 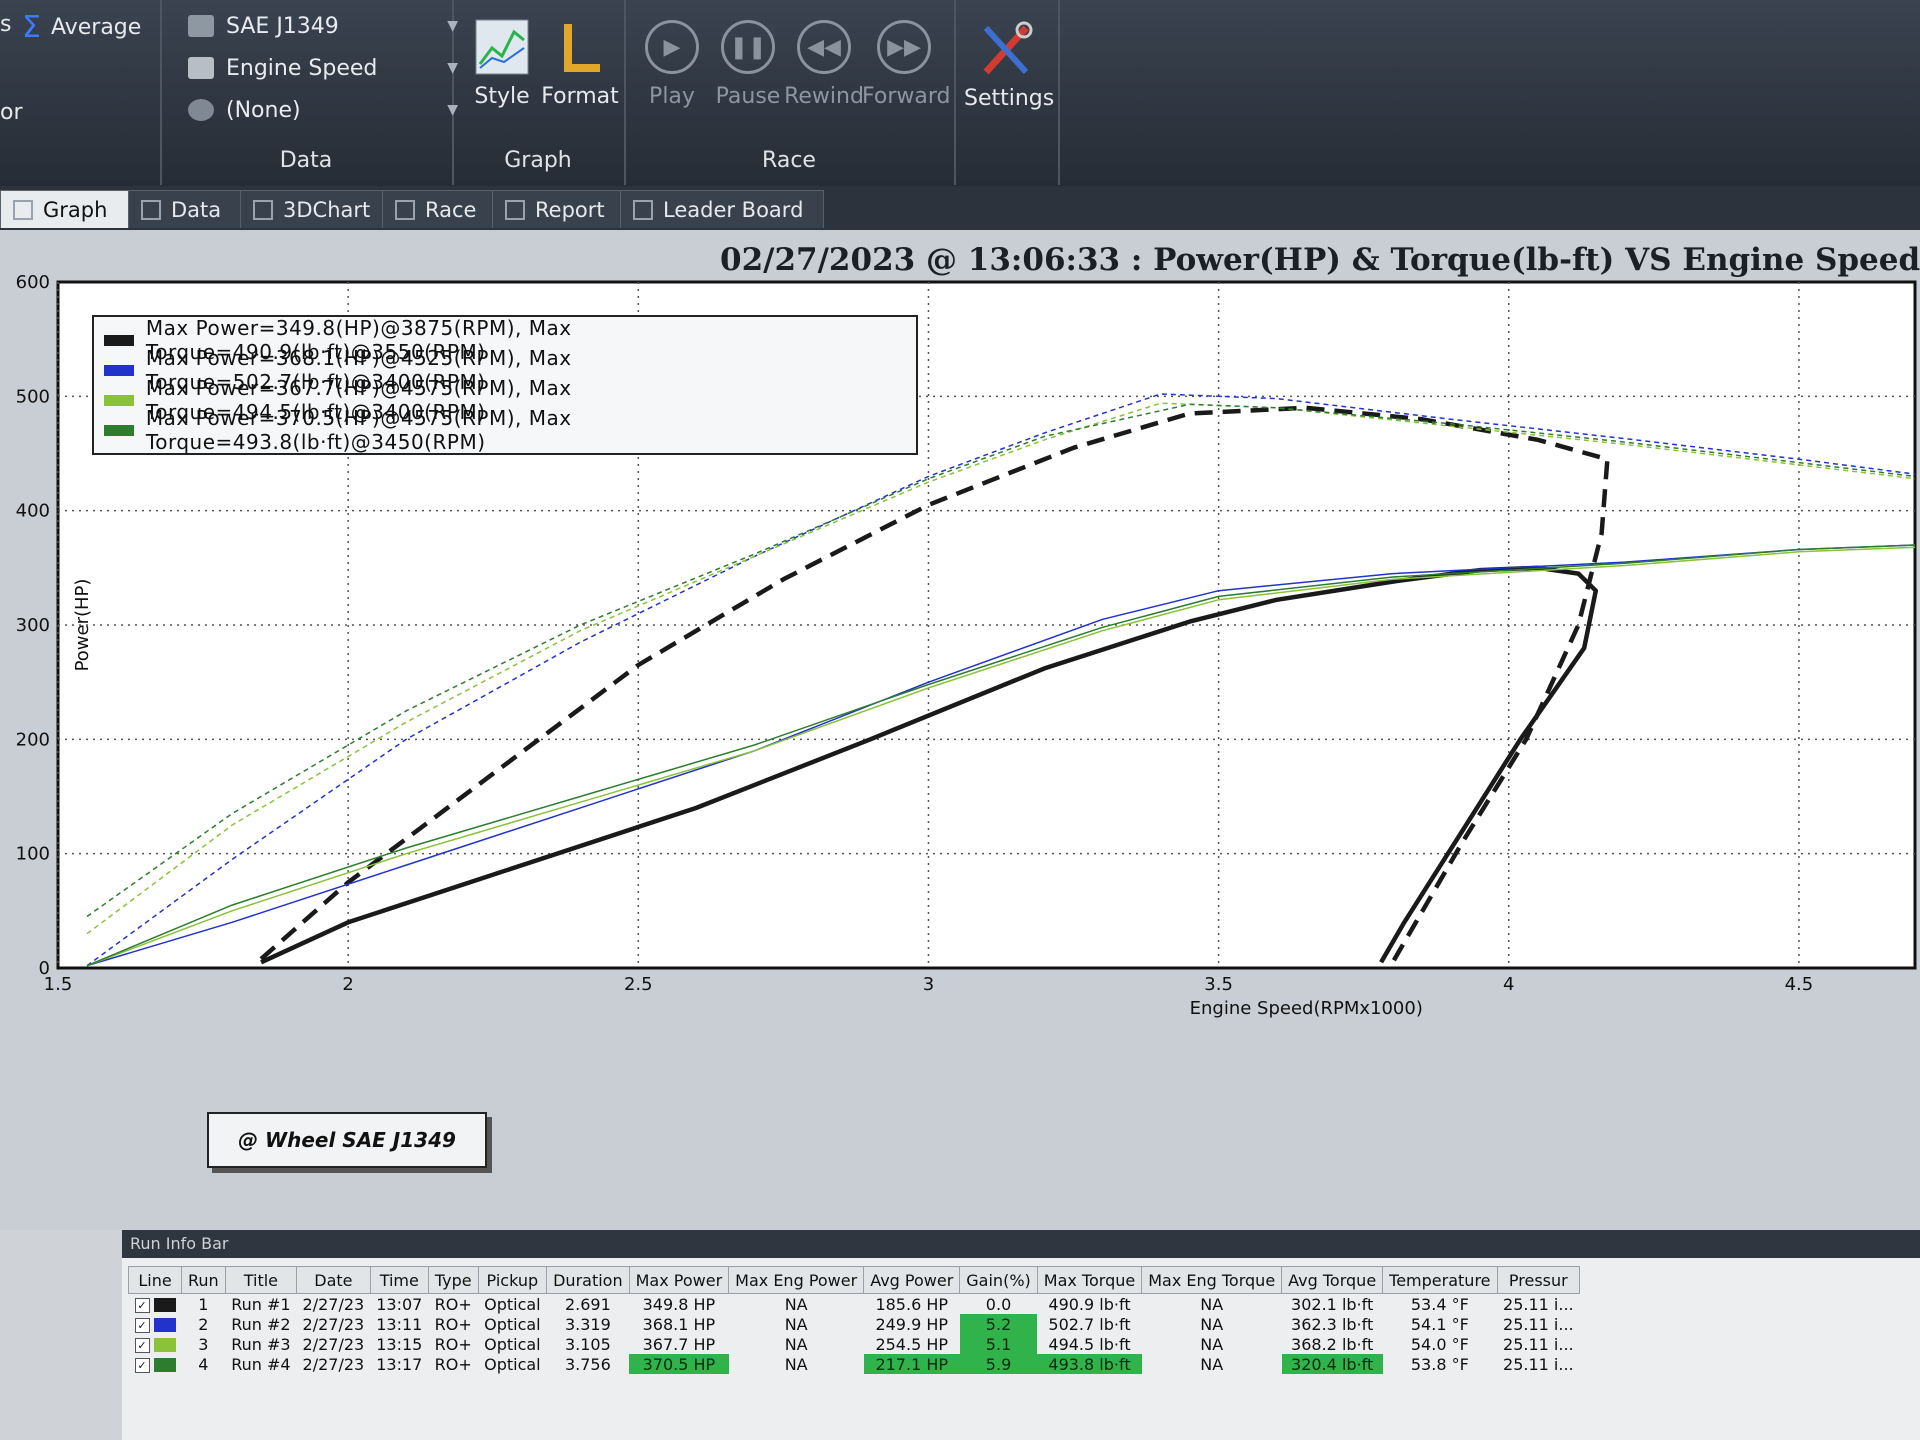 What do you see at coordinates (672, 96) in the screenshot?
I see `play-label: Play` at bounding box center [672, 96].